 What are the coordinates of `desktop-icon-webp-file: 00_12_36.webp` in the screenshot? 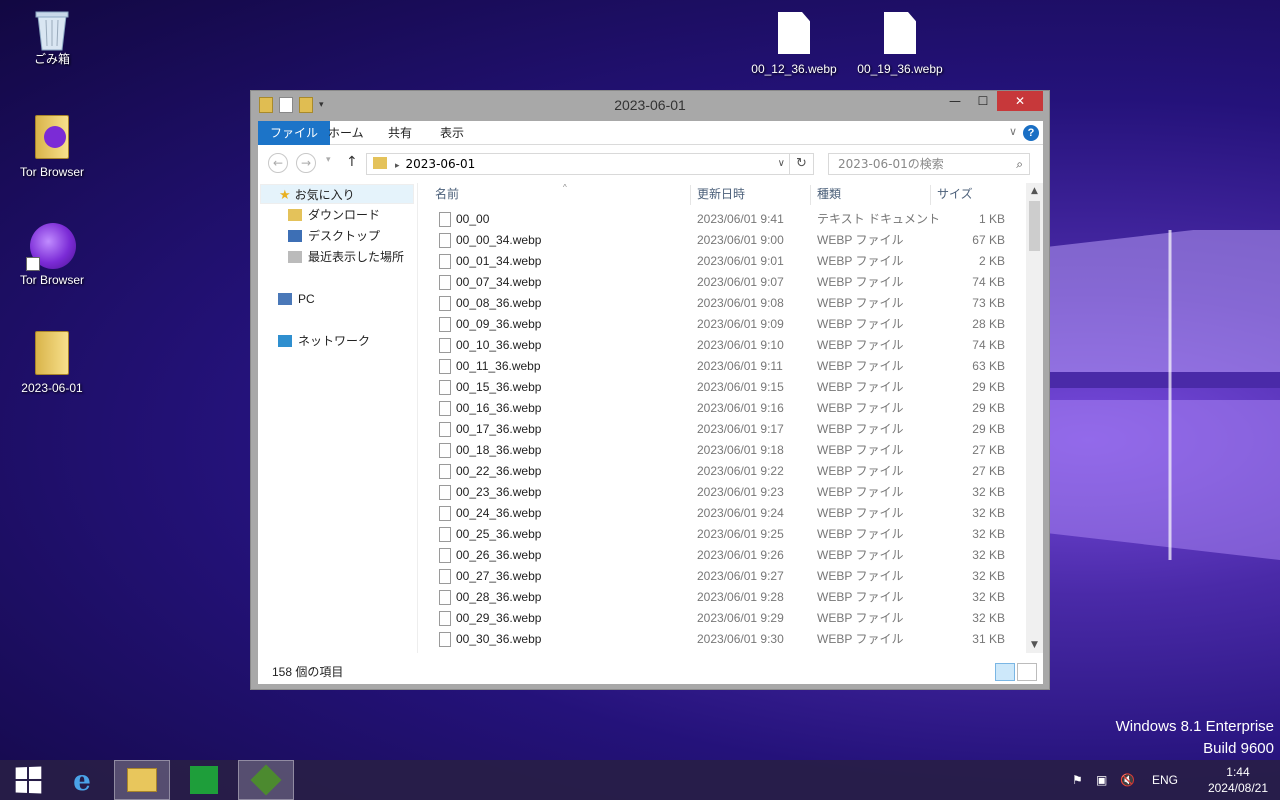 It's located at (794, 44).